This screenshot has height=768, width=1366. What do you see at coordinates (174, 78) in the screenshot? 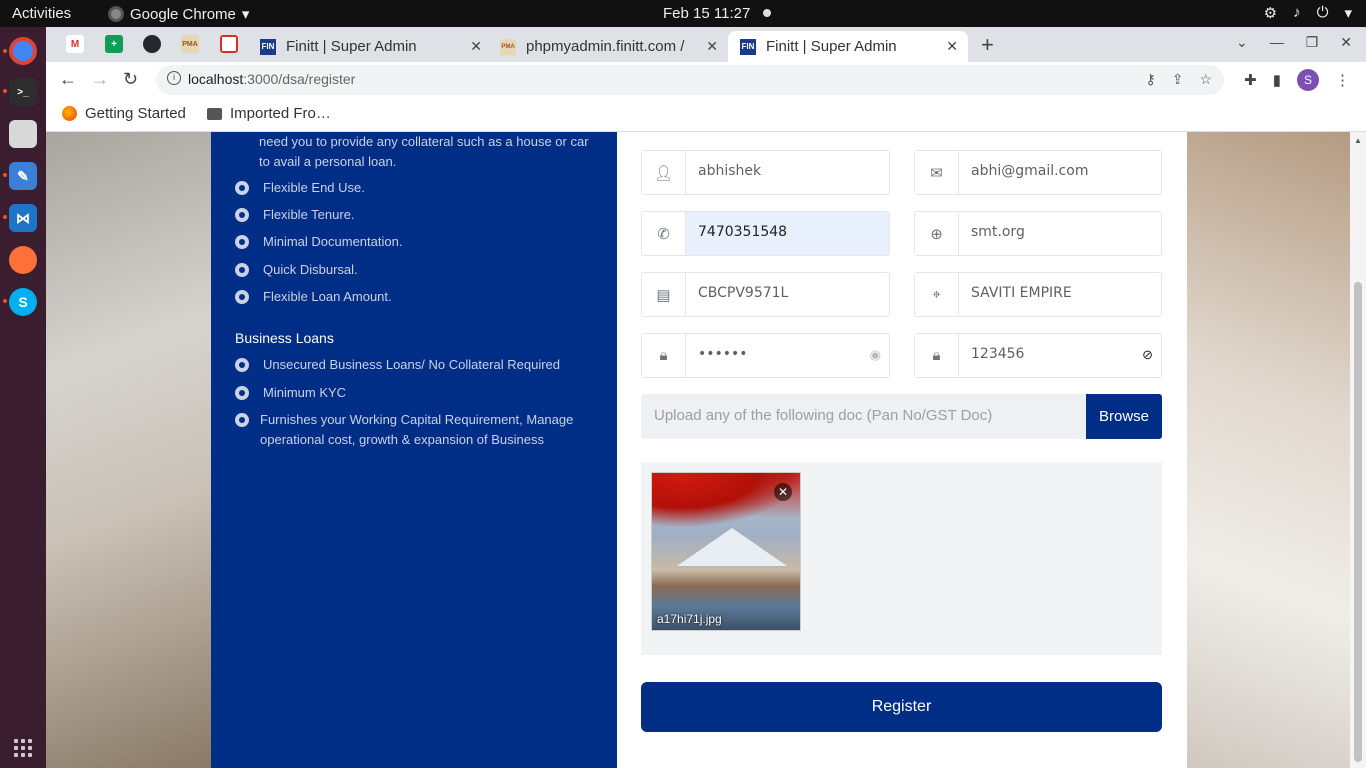
I see `site-info-icon: i` at bounding box center [174, 78].